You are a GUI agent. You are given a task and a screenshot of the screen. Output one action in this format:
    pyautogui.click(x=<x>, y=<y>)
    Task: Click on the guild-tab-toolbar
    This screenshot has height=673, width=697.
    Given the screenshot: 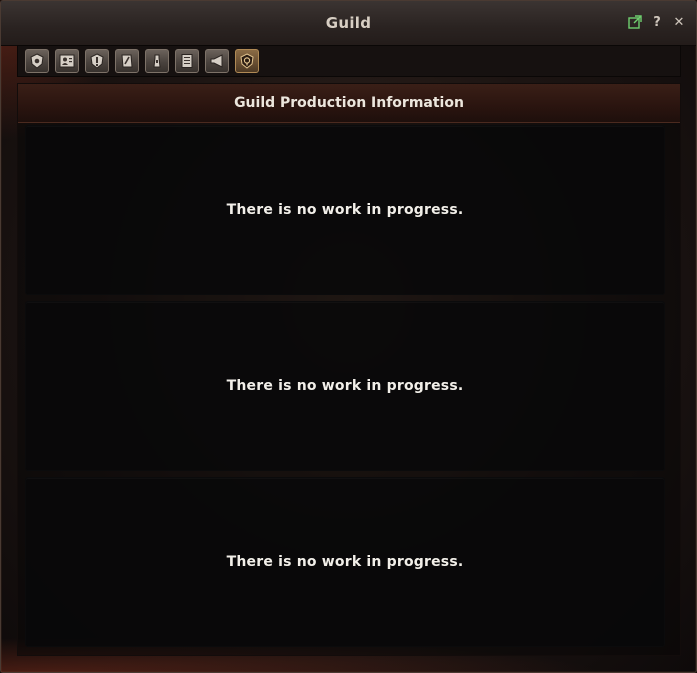 What is the action you would take?
    pyautogui.click(x=349, y=61)
    